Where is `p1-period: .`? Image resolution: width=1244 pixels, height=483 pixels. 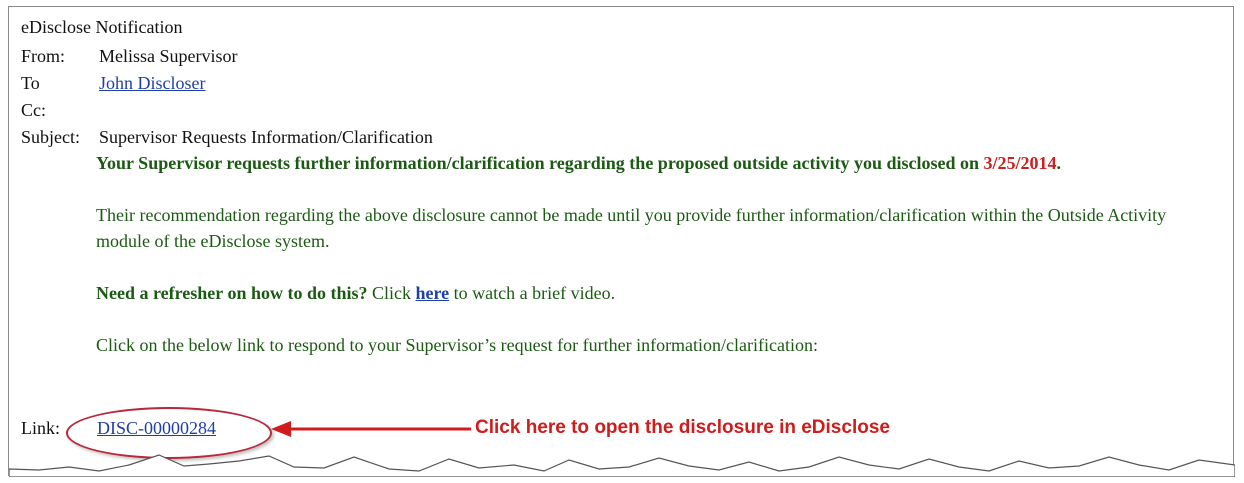 p1-period: . is located at coordinates (1059, 163).